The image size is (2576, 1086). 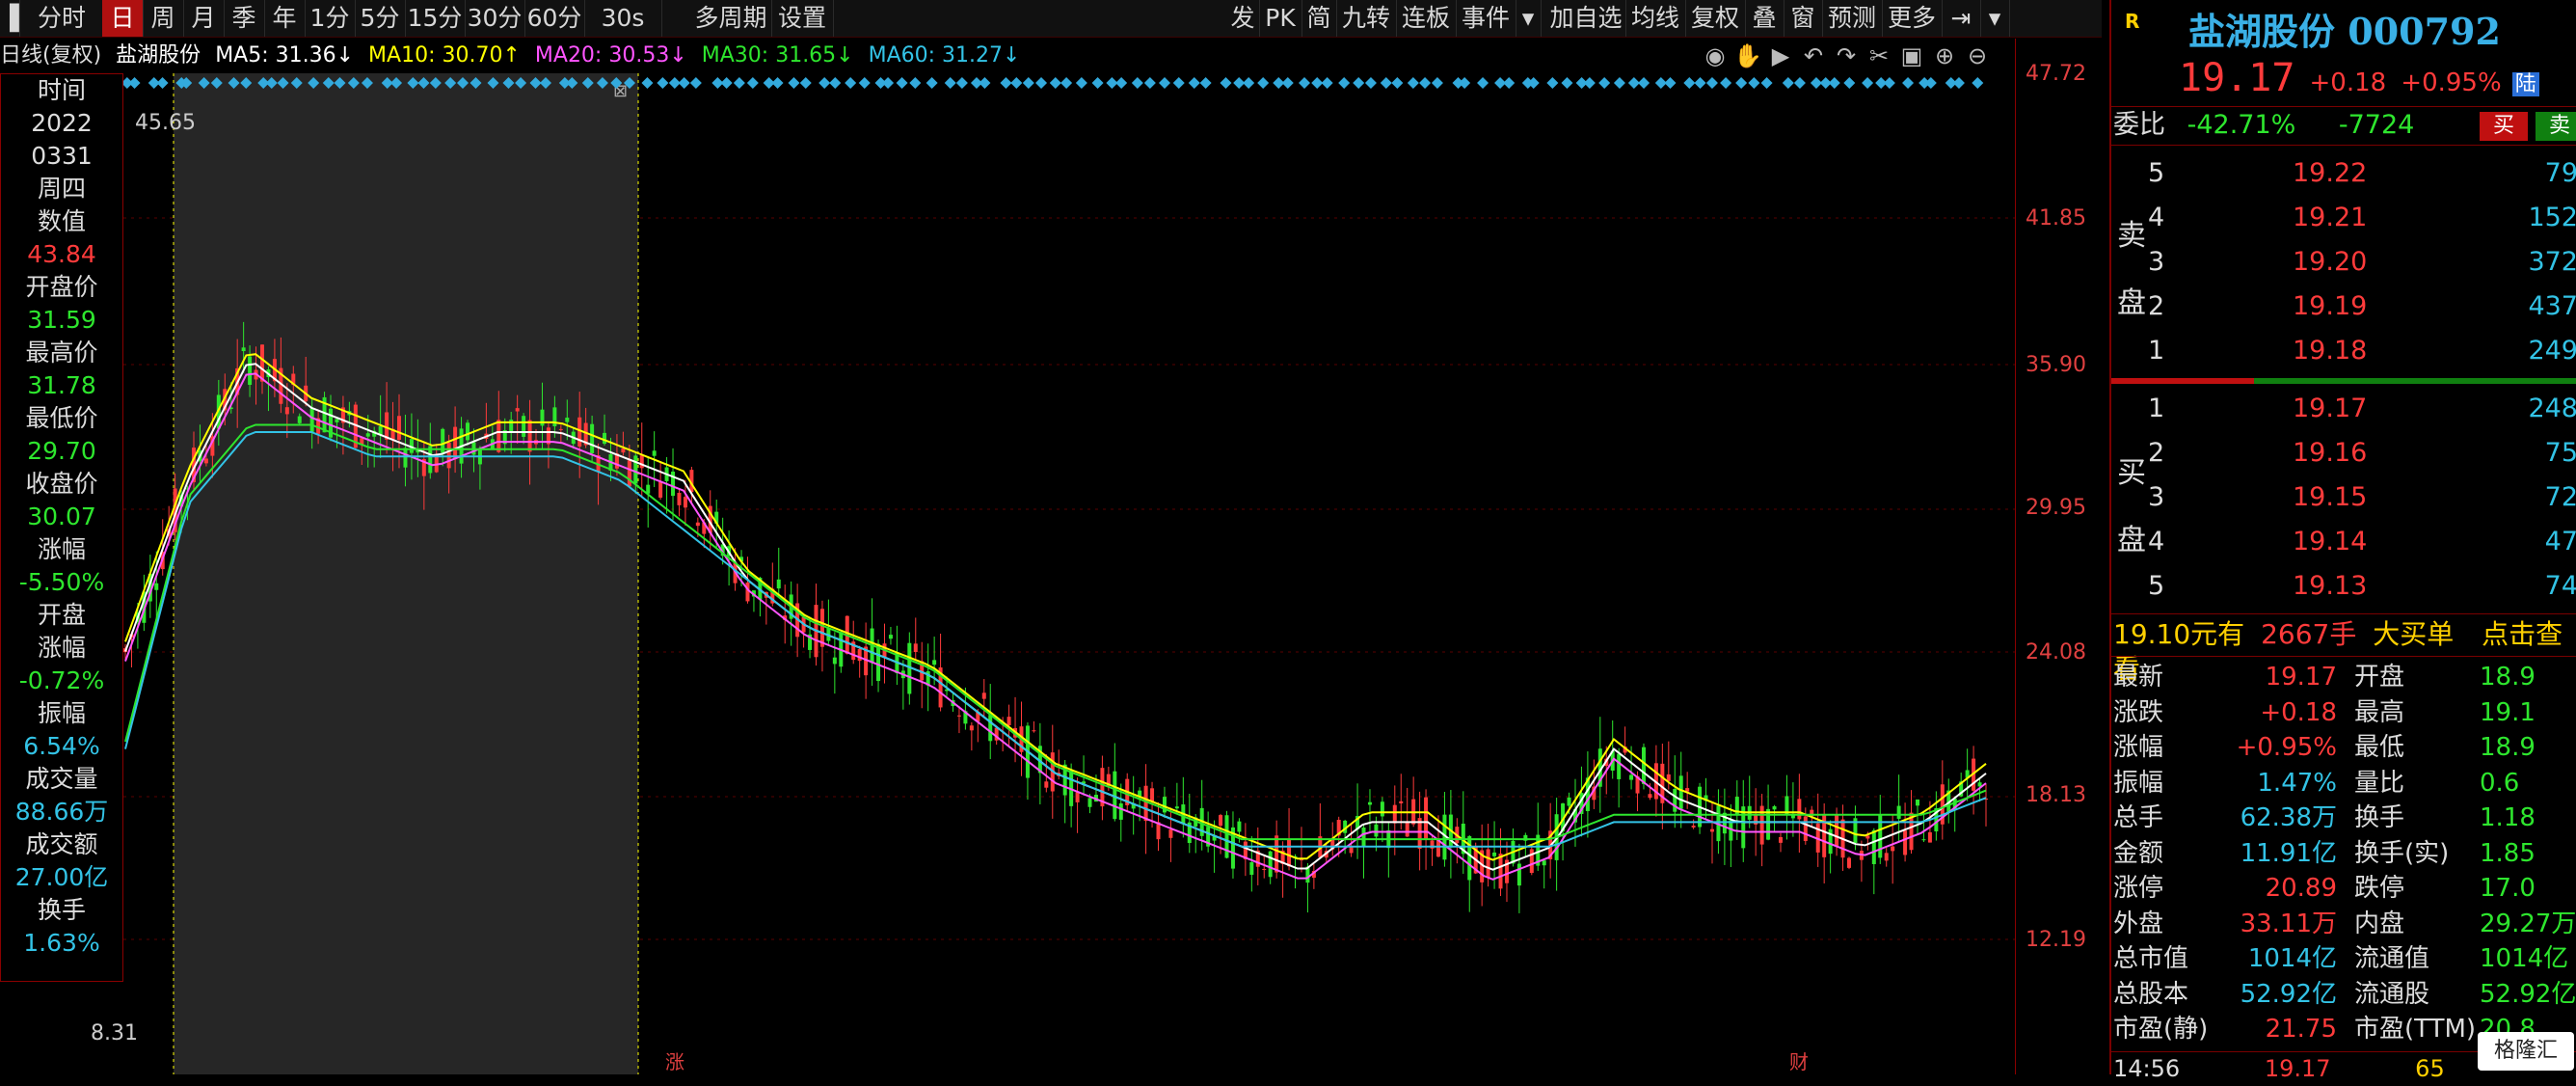 What do you see at coordinates (1366, 18) in the screenshot?
I see `jiuzhuan-button: 九转` at bounding box center [1366, 18].